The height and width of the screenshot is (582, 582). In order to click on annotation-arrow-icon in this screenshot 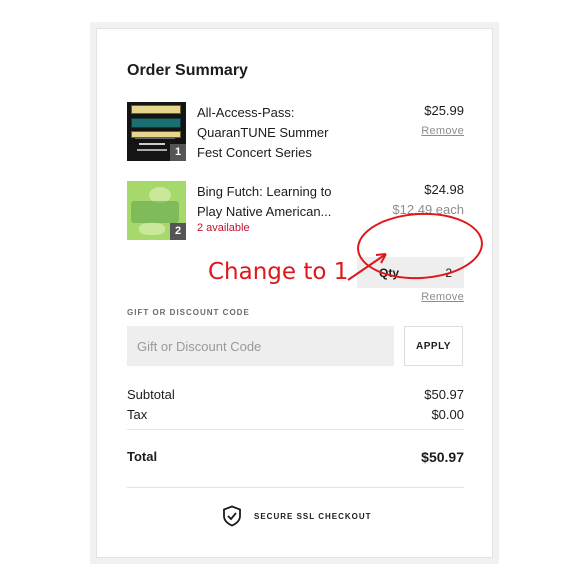, I will do `click(367, 267)`.